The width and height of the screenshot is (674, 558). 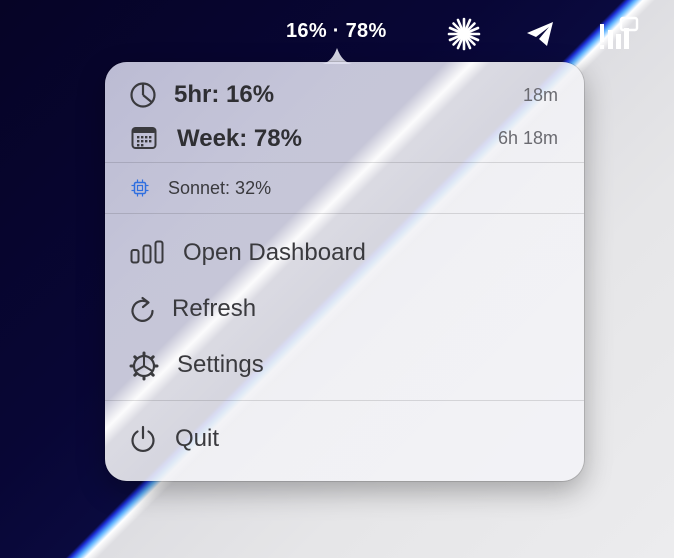 I want to click on refresh-icon, so click(x=143, y=310).